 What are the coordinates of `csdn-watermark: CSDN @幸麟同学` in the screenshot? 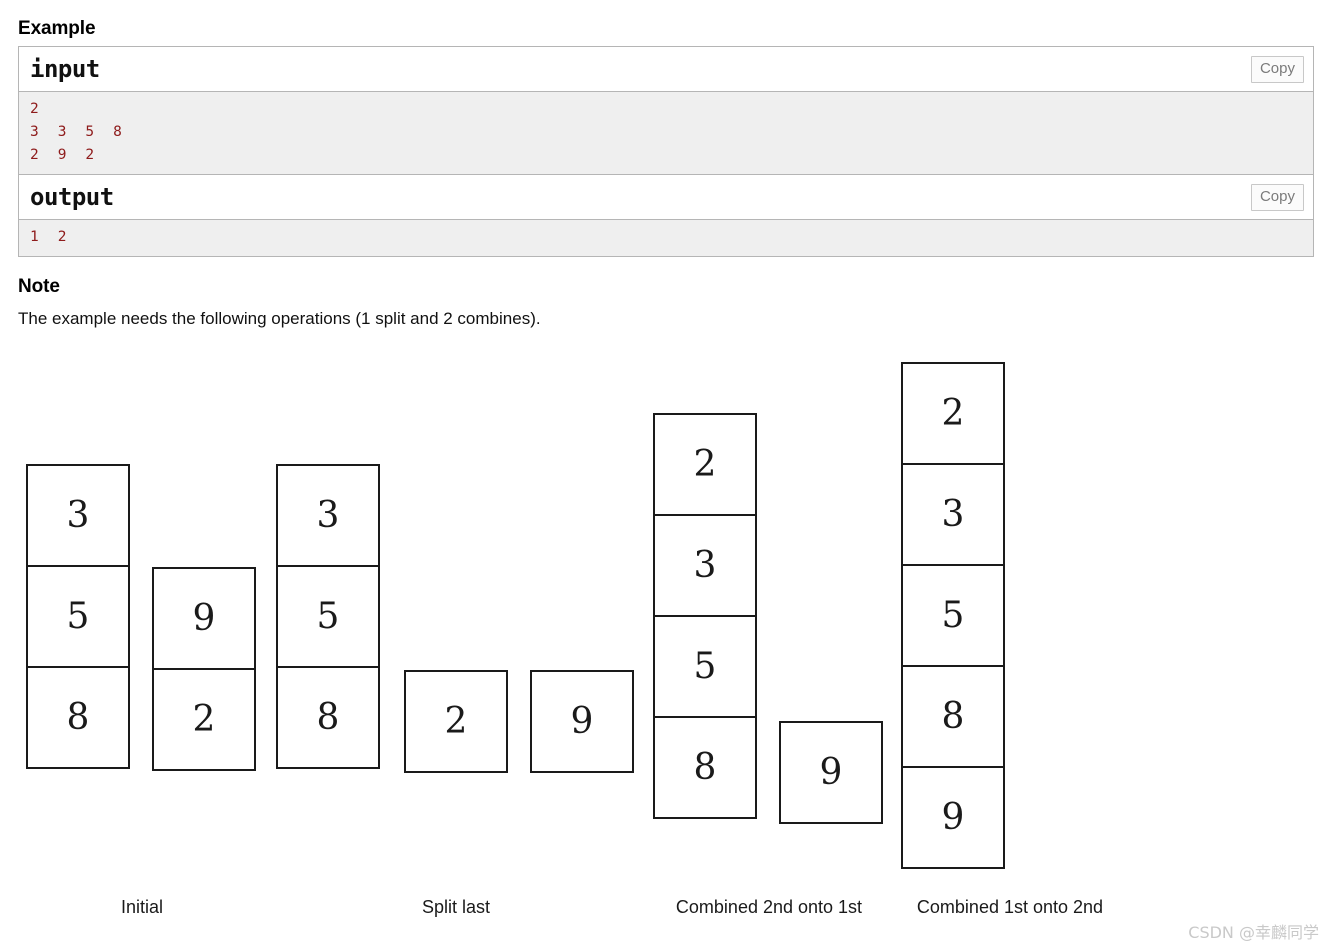 It's located at (1253, 932).